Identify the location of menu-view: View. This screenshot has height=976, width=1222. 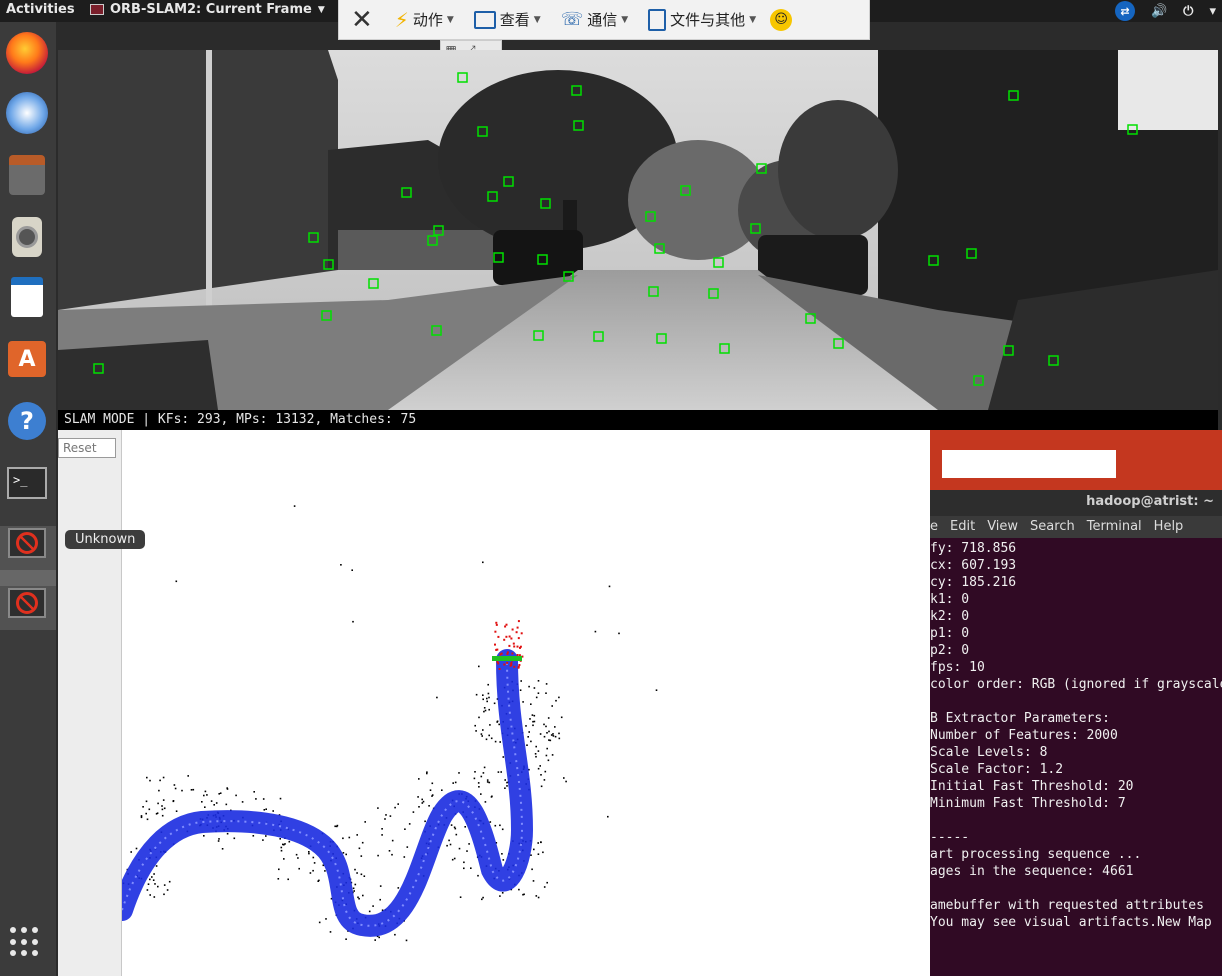
(1002, 528).